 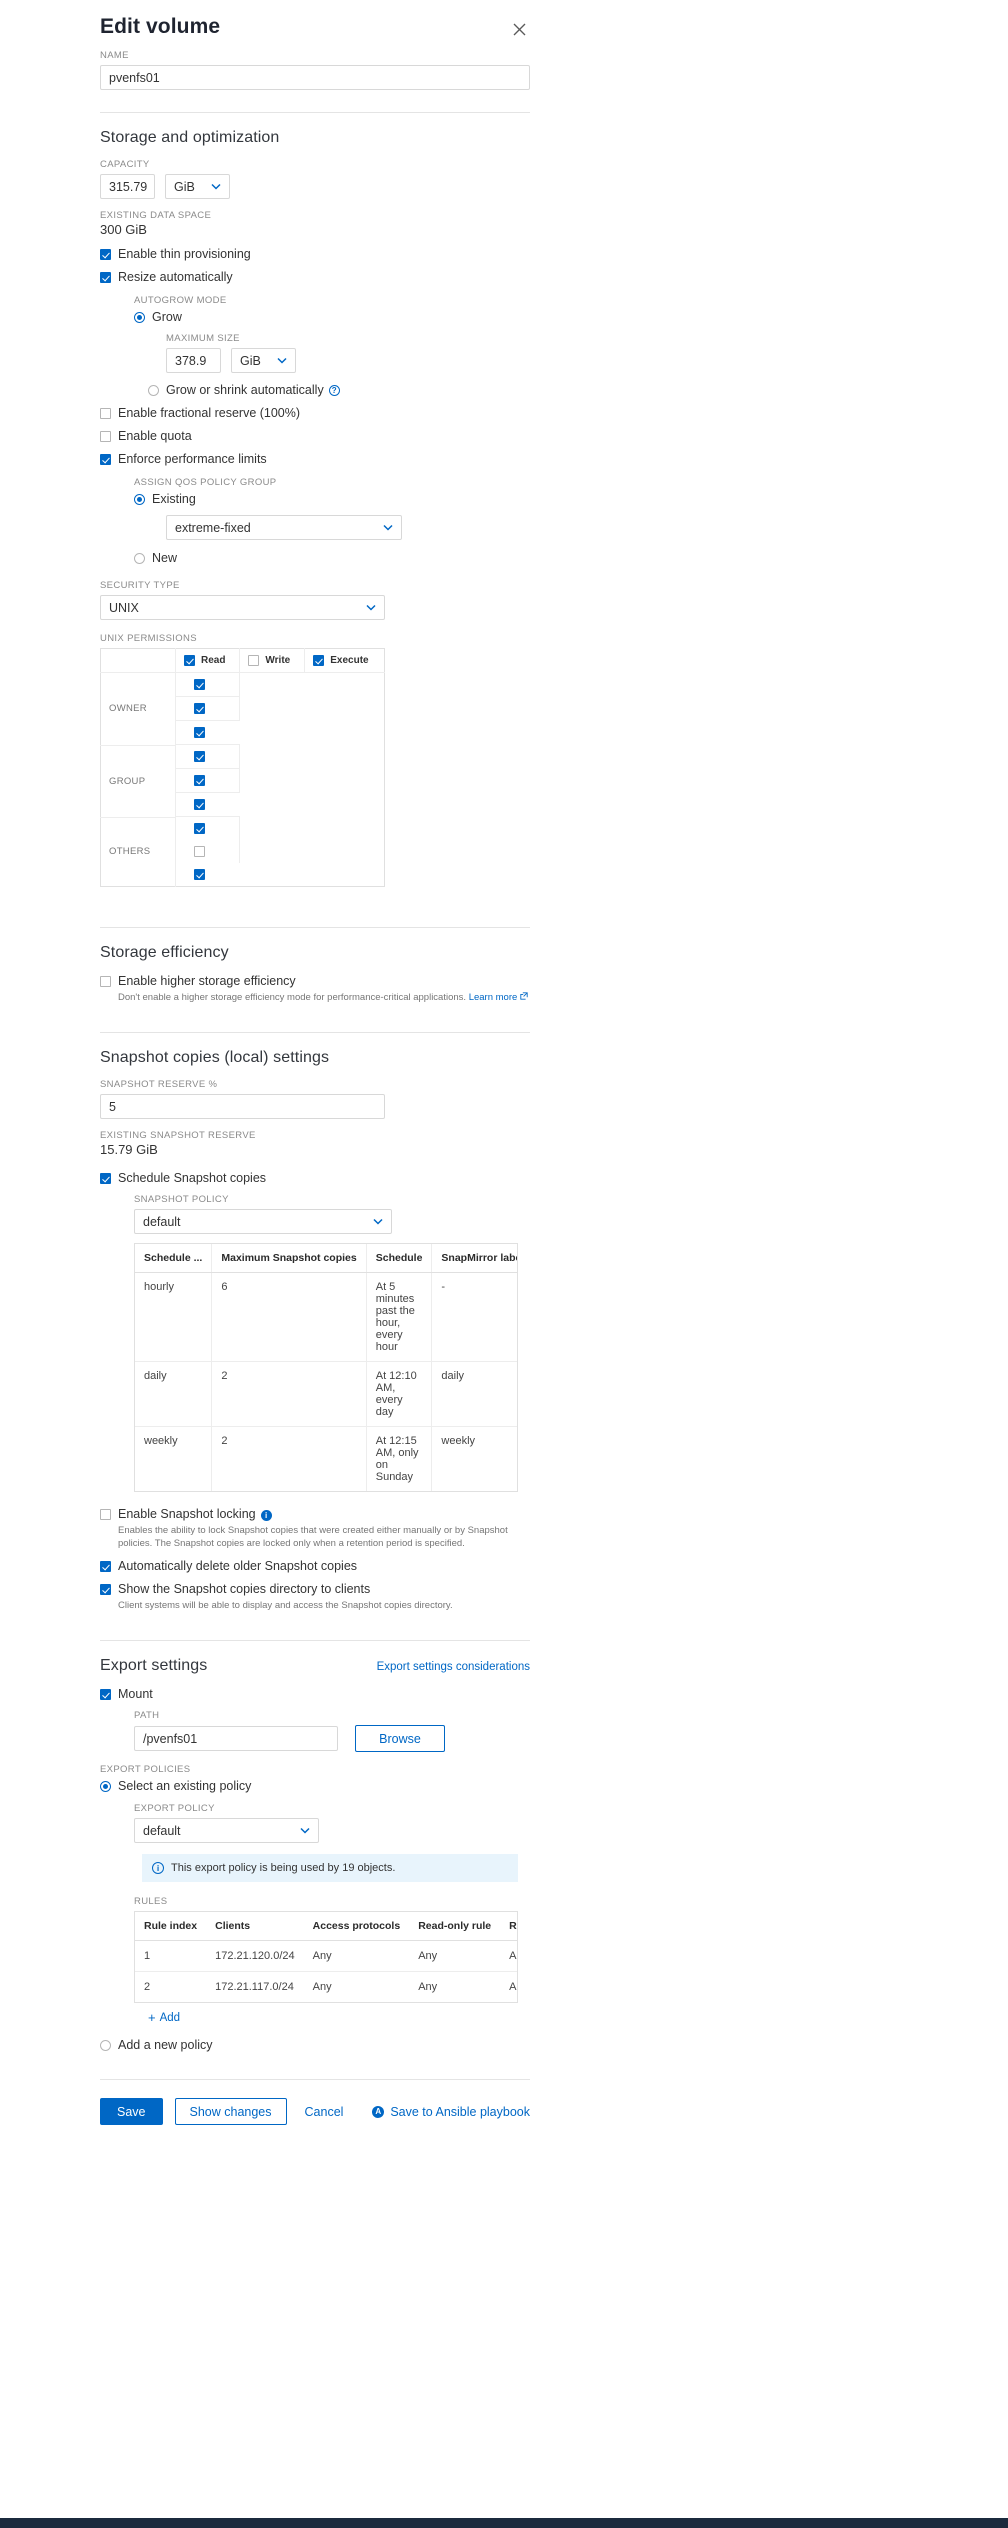 I want to click on grow-radio, so click(x=139, y=317).